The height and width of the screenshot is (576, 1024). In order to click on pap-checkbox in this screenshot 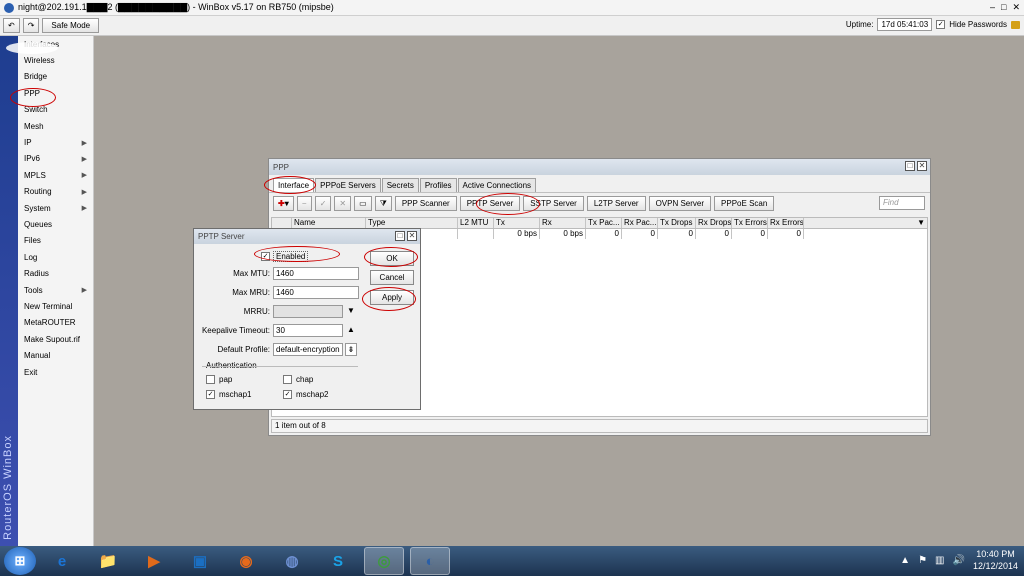, I will do `click(210, 379)`.